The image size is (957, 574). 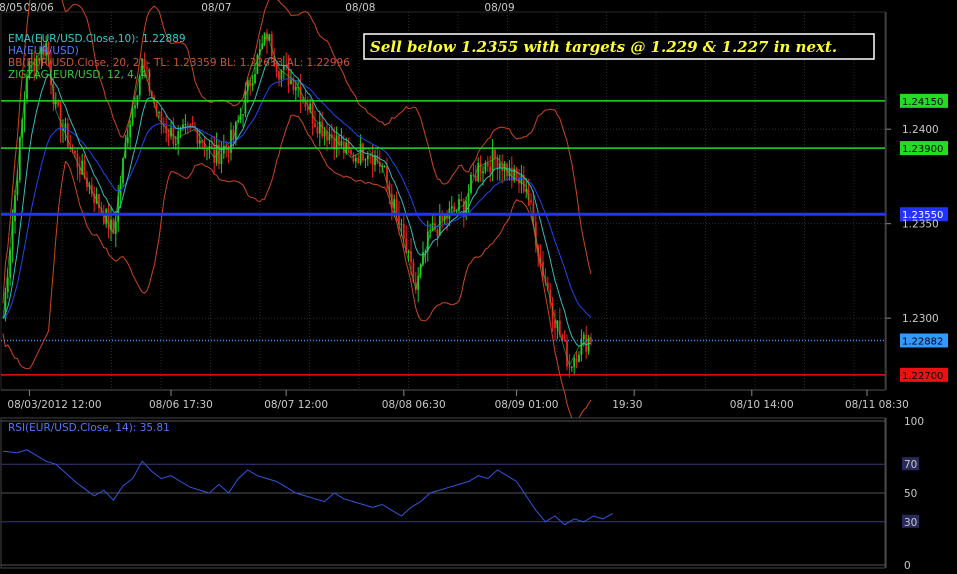 What do you see at coordinates (627, 405) in the screenshot?
I see `time-tick-label: 19:30` at bounding box center [627, 405].